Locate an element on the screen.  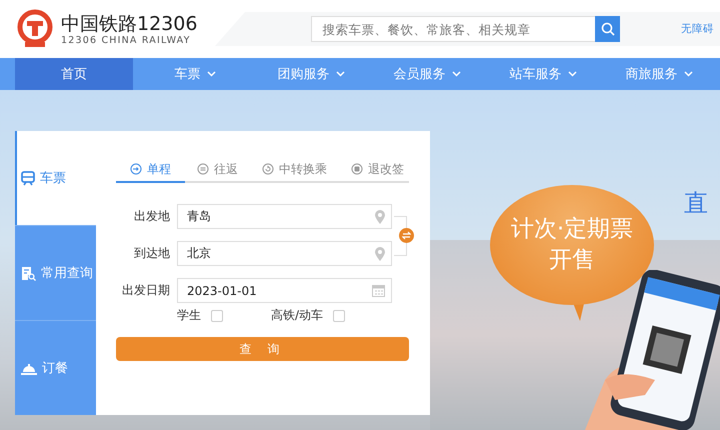
option-label: 学生 is located at coordinates (189, 315).